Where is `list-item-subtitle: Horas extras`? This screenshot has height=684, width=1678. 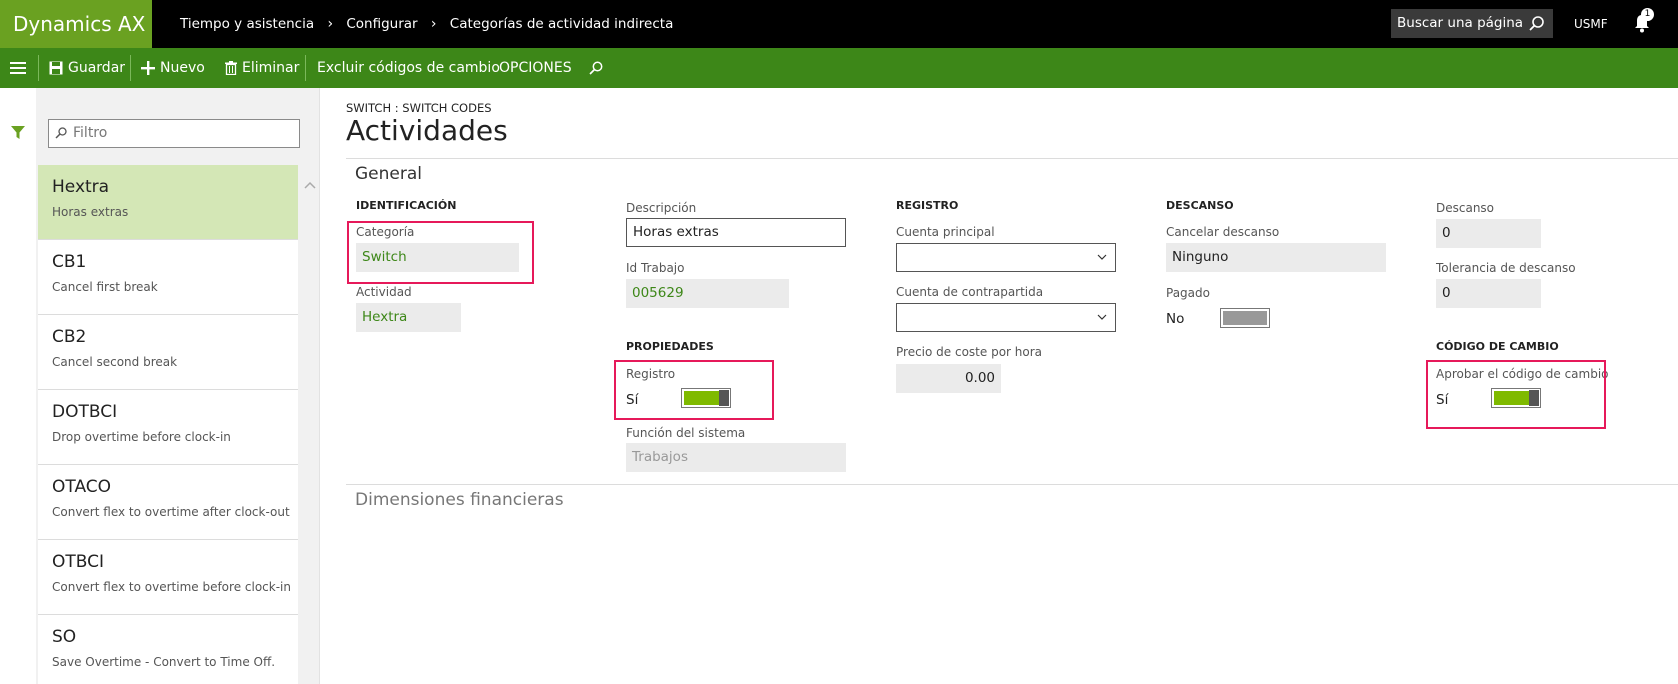 list-item-subtitle: Horas extras is located at coordinates (90, 212).